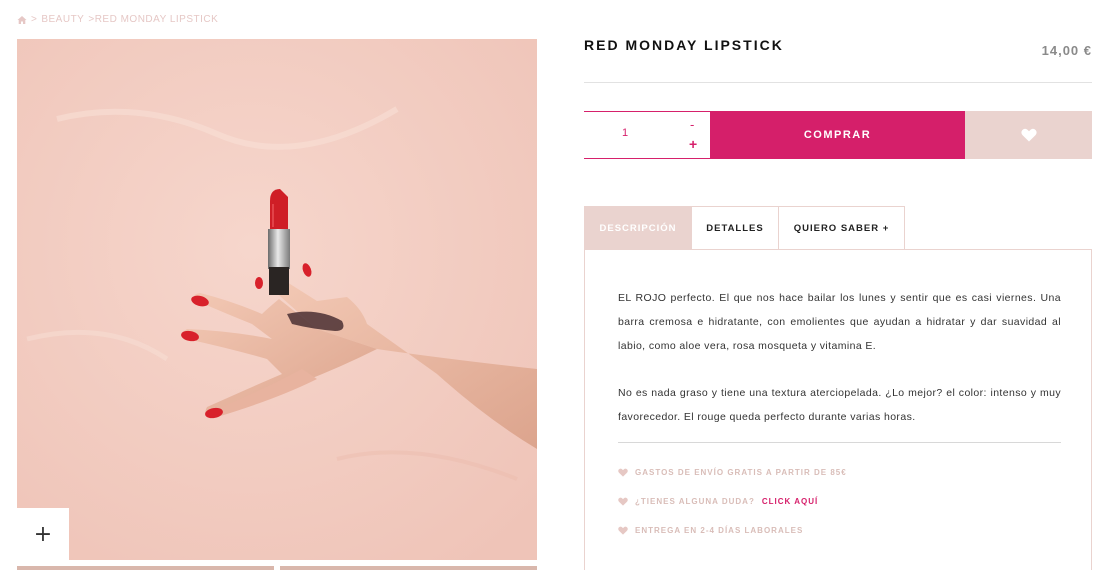 The width and height of the screenshot is (1112, 570). Describe the element at coordinates (837, 135) in the screenshot. I see `buy-button: COMPRAR` at that location.